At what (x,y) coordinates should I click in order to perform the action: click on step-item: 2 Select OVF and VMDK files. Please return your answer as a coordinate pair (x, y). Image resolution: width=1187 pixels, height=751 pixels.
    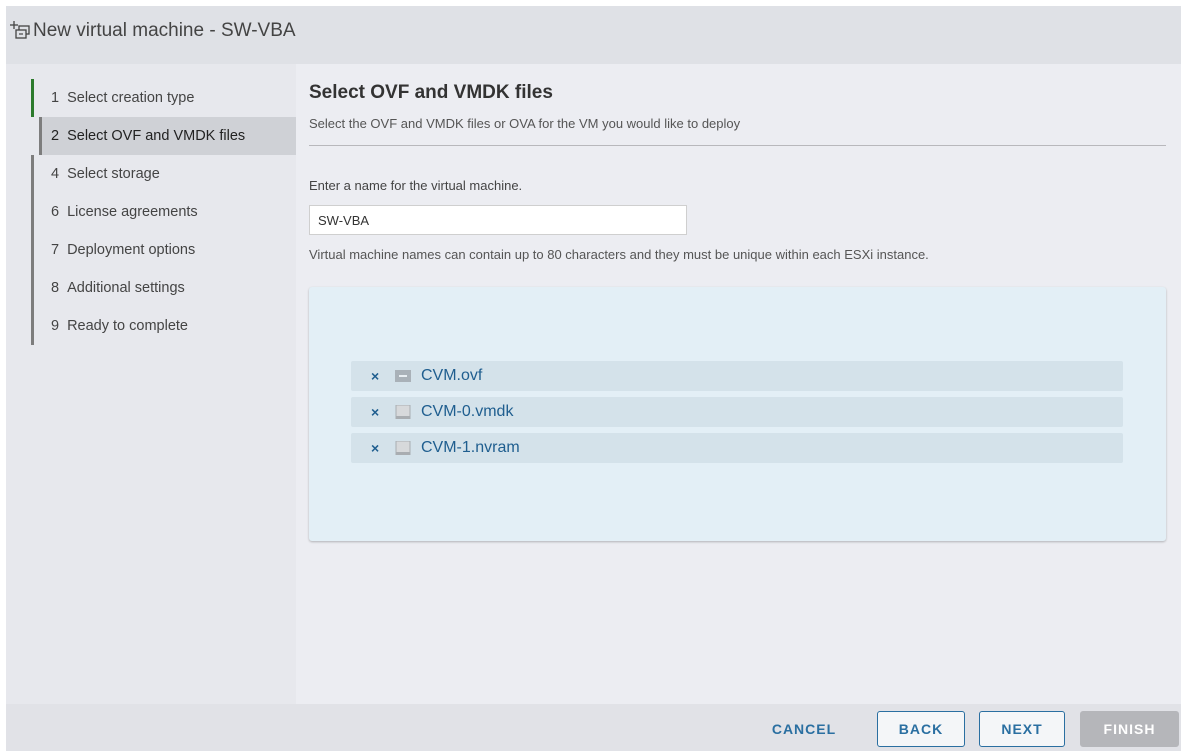
    Looking at the image, I should click on (167, 136).